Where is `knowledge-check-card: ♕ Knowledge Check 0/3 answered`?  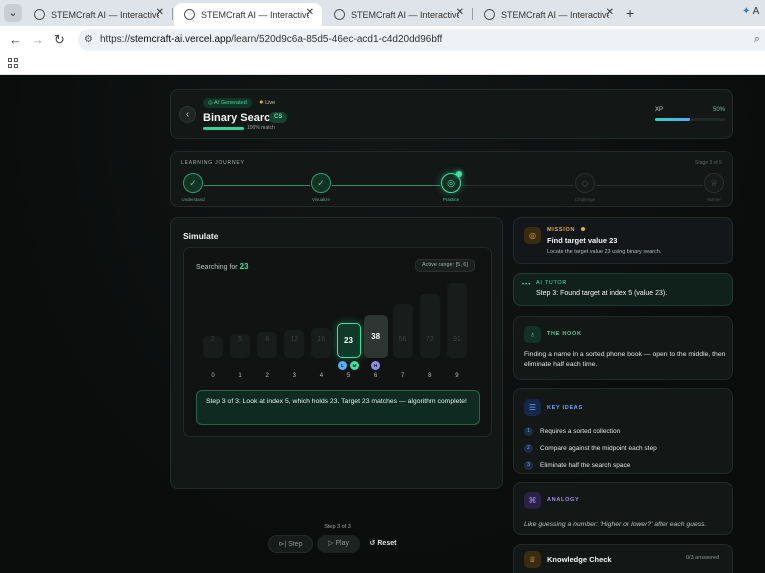 knowledge-check-card: ♕ Knowledge Check 0/3 answered is located at coordinates (623, 558).